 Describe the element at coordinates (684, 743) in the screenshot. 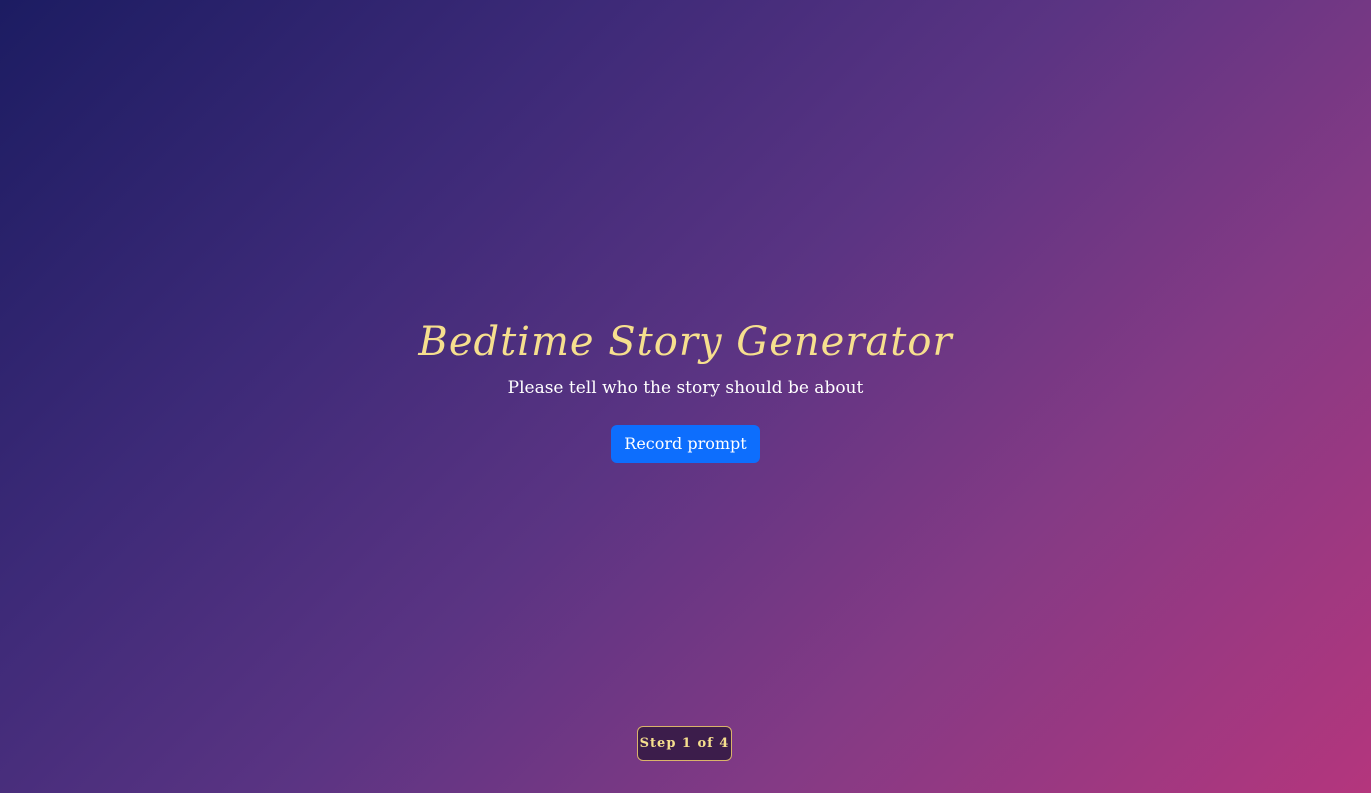

I see `step-indicator: Step 1 of 4` at that location.